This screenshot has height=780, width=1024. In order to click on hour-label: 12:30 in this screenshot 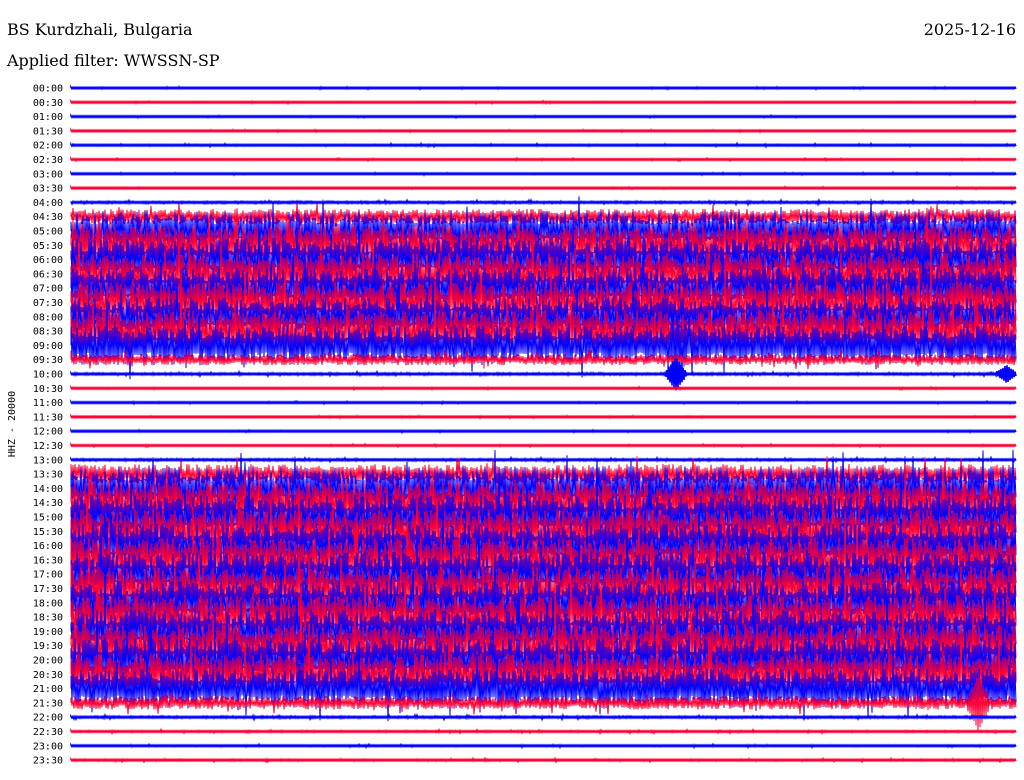, I will do `click(48, 446)`.